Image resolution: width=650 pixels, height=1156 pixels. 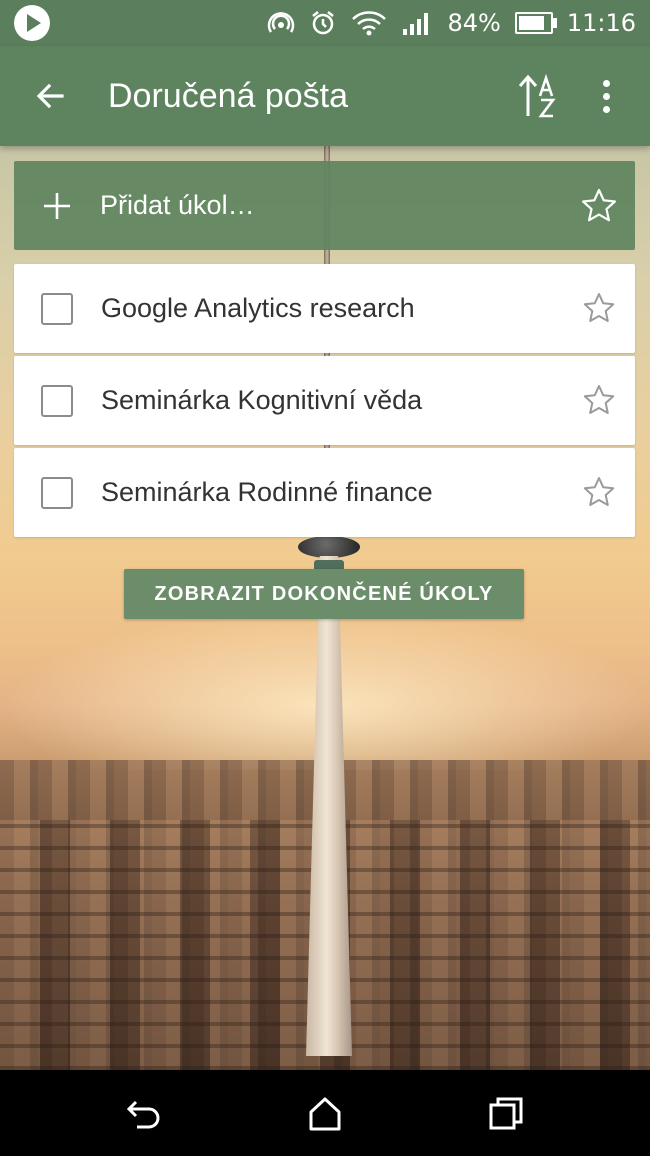 I want to click on signal-icon, so click(x=416, y=24).